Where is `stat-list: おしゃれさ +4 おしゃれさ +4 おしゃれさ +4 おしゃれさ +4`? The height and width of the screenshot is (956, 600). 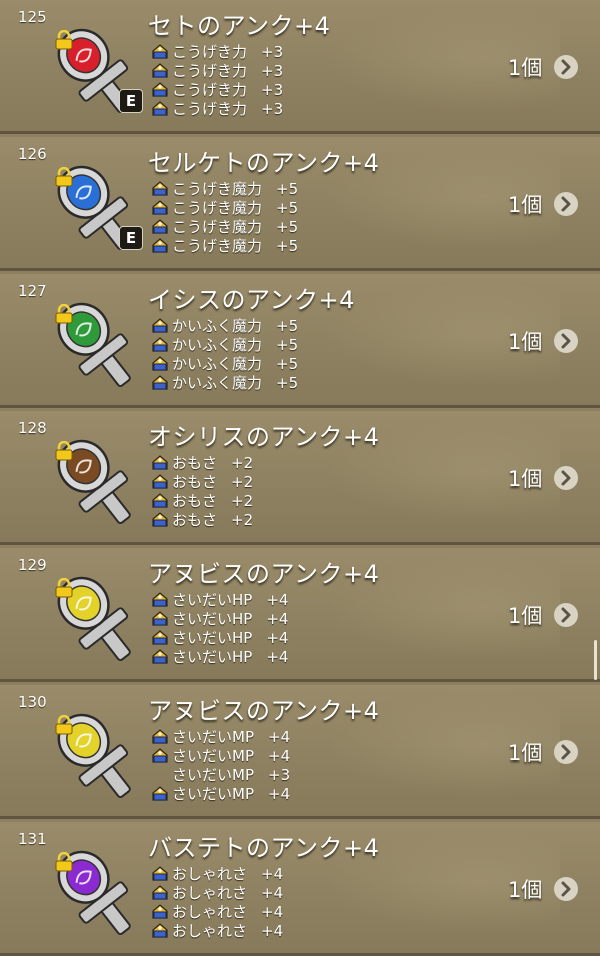 stat-list: おしゃれさ +4 おしゃれさ +4 おしゃれさ +4 おしゃれさ +4 is located at coordinates (216, 902).